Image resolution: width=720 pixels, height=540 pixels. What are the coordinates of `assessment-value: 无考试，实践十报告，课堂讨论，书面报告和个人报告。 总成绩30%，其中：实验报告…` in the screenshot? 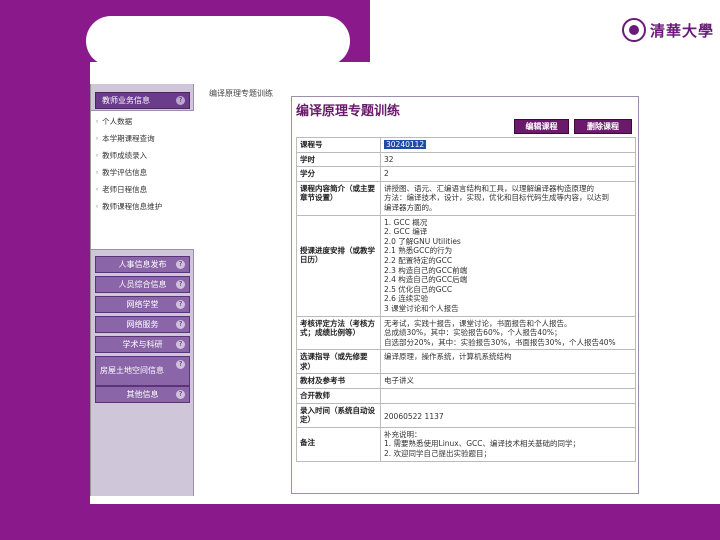 It's located at (508, 333).